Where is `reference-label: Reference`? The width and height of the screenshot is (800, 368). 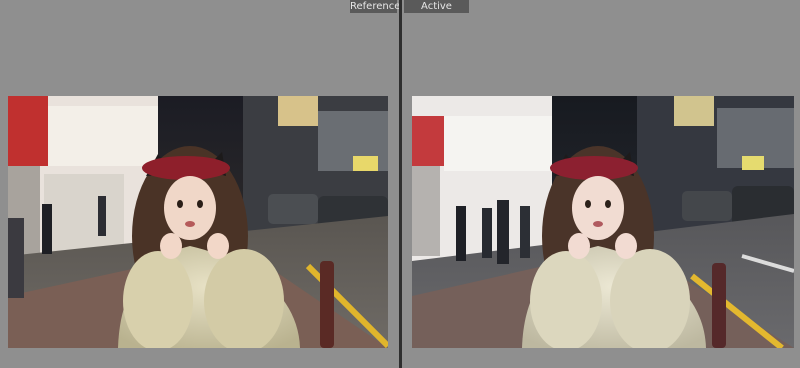 reference-label: Reference is located at coordinates (375, 6).